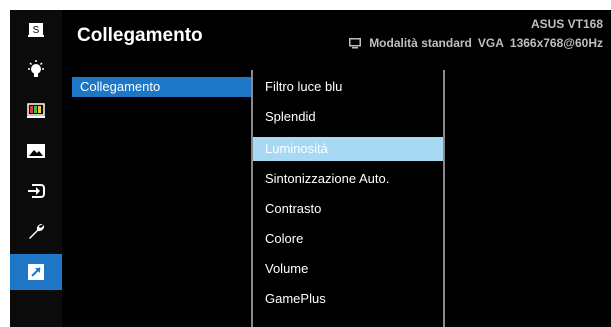  Describe the element at coordinates (348, 299) in the screenshot. I see `option-gameplus: GamePlus` at that location.